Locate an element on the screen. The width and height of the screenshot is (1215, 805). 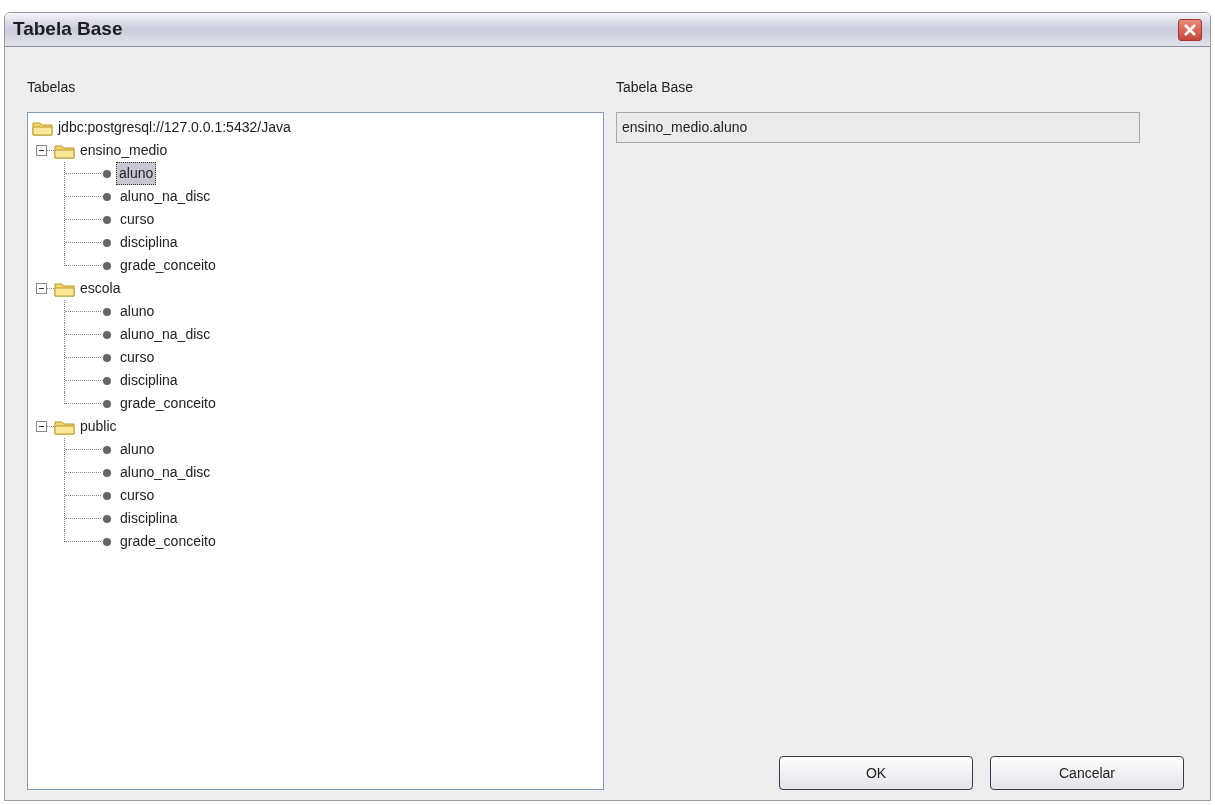
tree-item: jdbc:postgresql://127.0.0.1:5432/Java is located at coordinates (174, 127).